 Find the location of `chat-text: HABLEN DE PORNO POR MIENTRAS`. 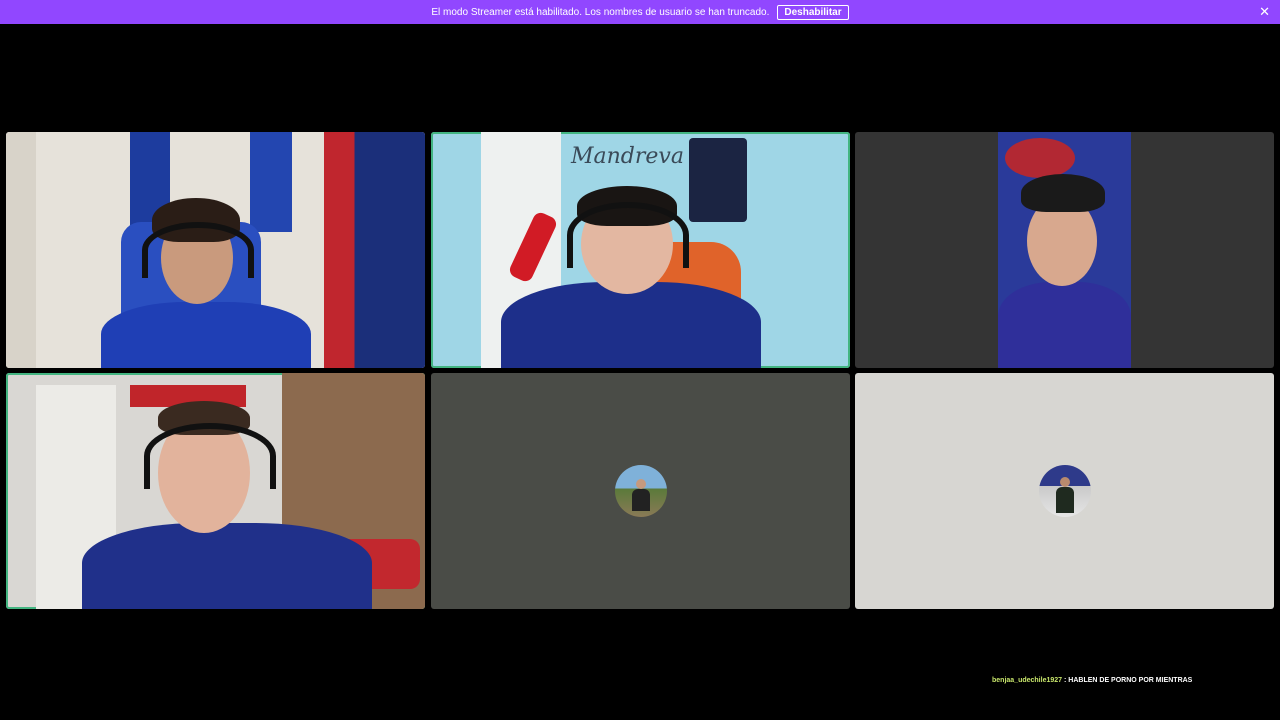

chat-text: HABLEN DE PORNO POR MIENTRAS is located at coordinates (1130, 680).